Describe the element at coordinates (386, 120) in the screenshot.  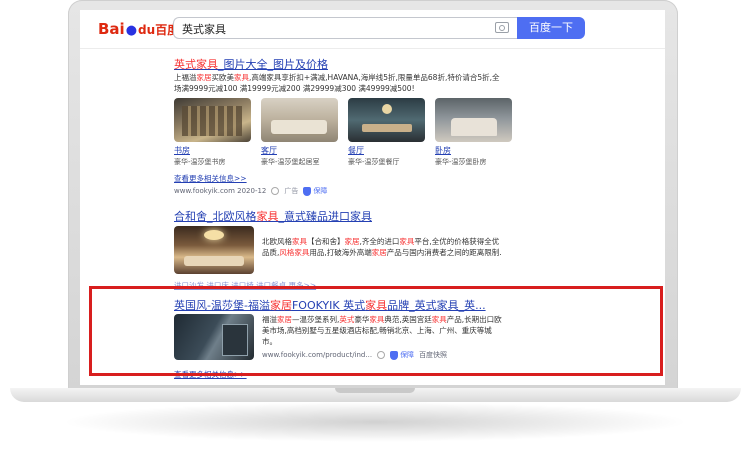
I see `dining-room-image` at that location.